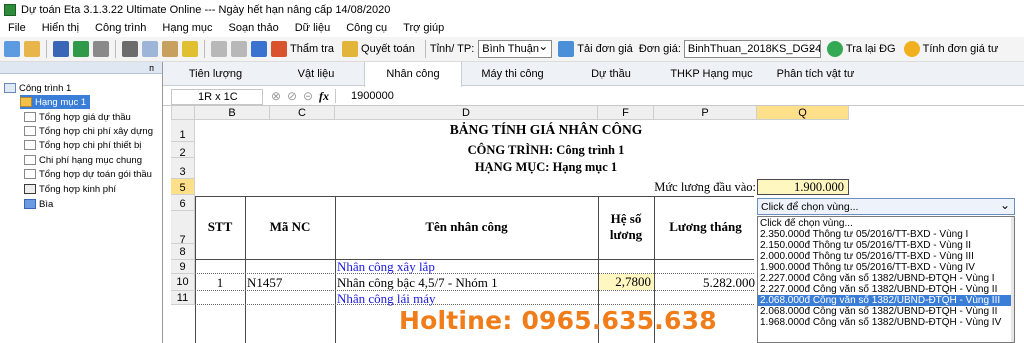  I want to click on save-icon, so click(61, 49).